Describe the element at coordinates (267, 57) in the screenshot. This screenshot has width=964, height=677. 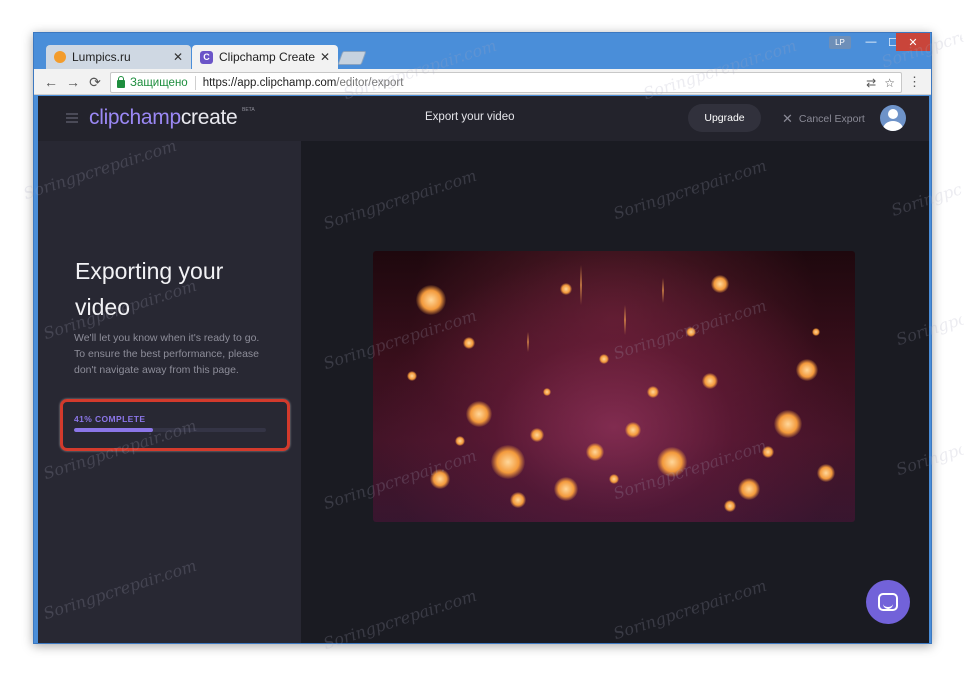
I see `tab-title: Clipchamp Create` at that location.